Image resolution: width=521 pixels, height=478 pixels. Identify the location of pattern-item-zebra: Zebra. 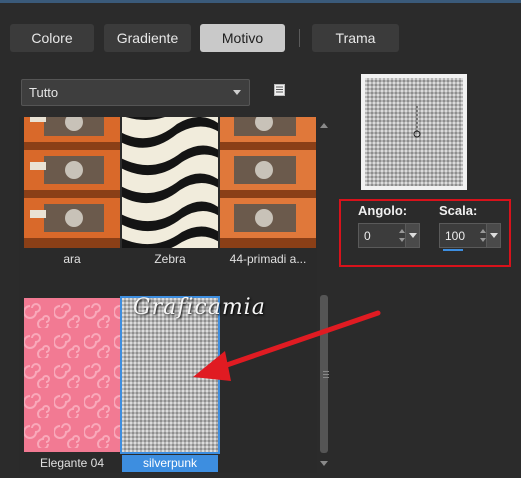
(170, 193).